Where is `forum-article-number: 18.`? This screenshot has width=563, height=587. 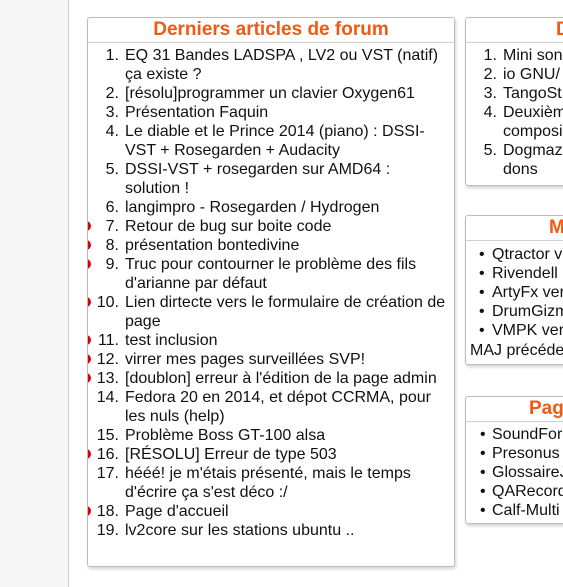 forum-article-number: 18. is located at coordinates (107, 511).